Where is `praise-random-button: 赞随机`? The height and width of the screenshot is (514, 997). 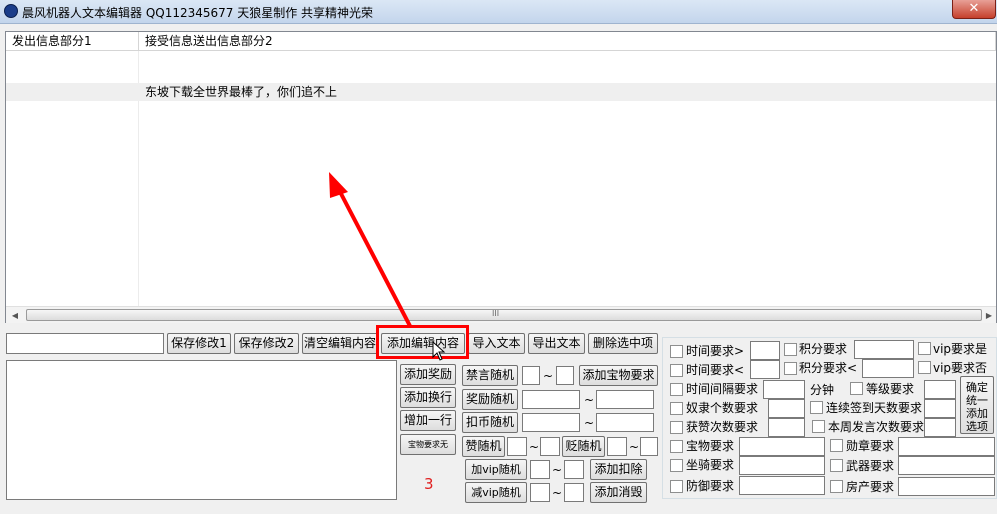 praise-random-button: 赞随机 is located at coordinates (483, 446).